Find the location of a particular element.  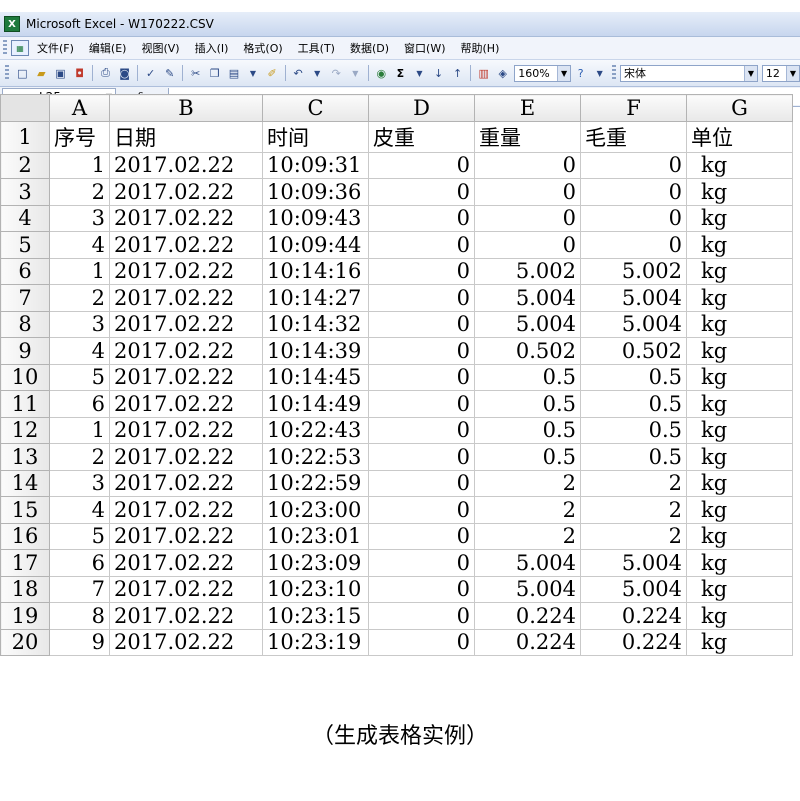

format-painter-icon: ✐ is located at coordinates (272, 73).